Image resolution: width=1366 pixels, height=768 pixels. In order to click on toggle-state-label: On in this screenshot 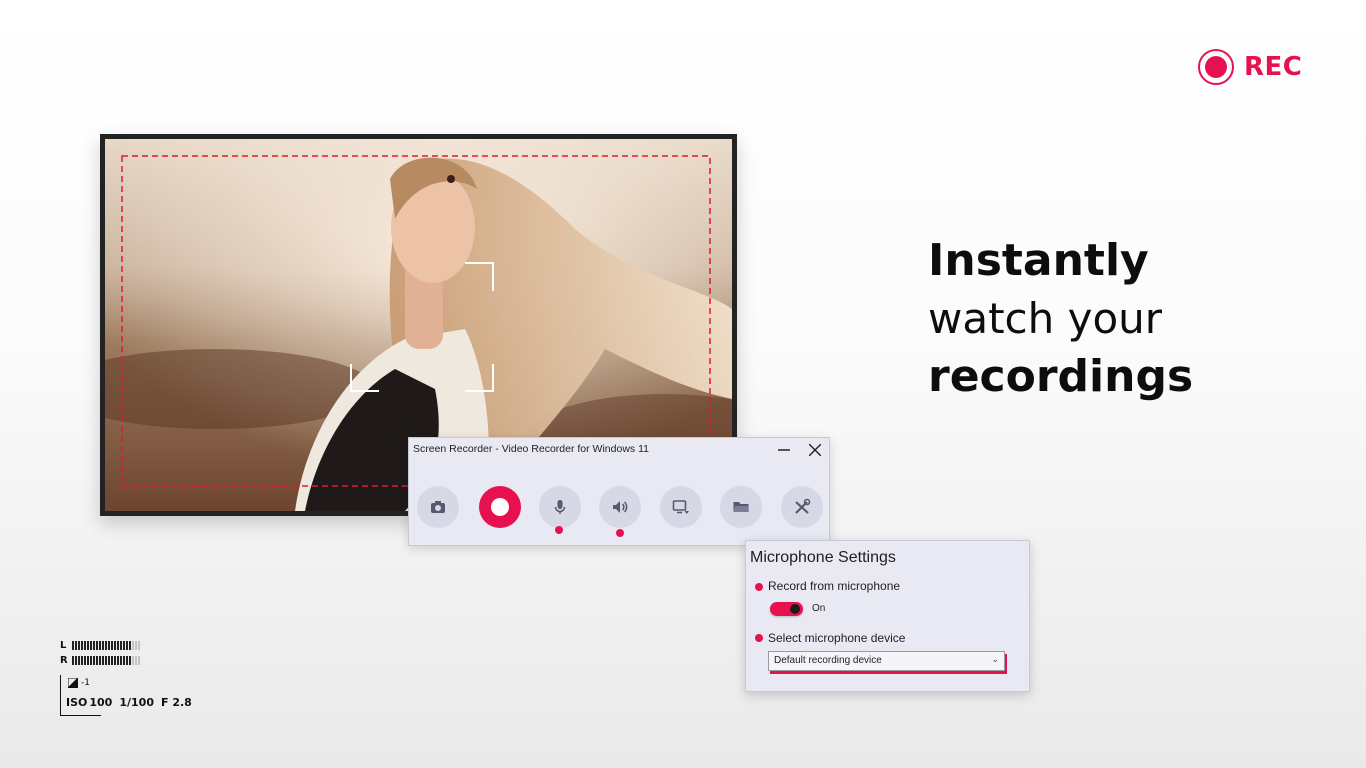, I will do `click(819, 608)`.